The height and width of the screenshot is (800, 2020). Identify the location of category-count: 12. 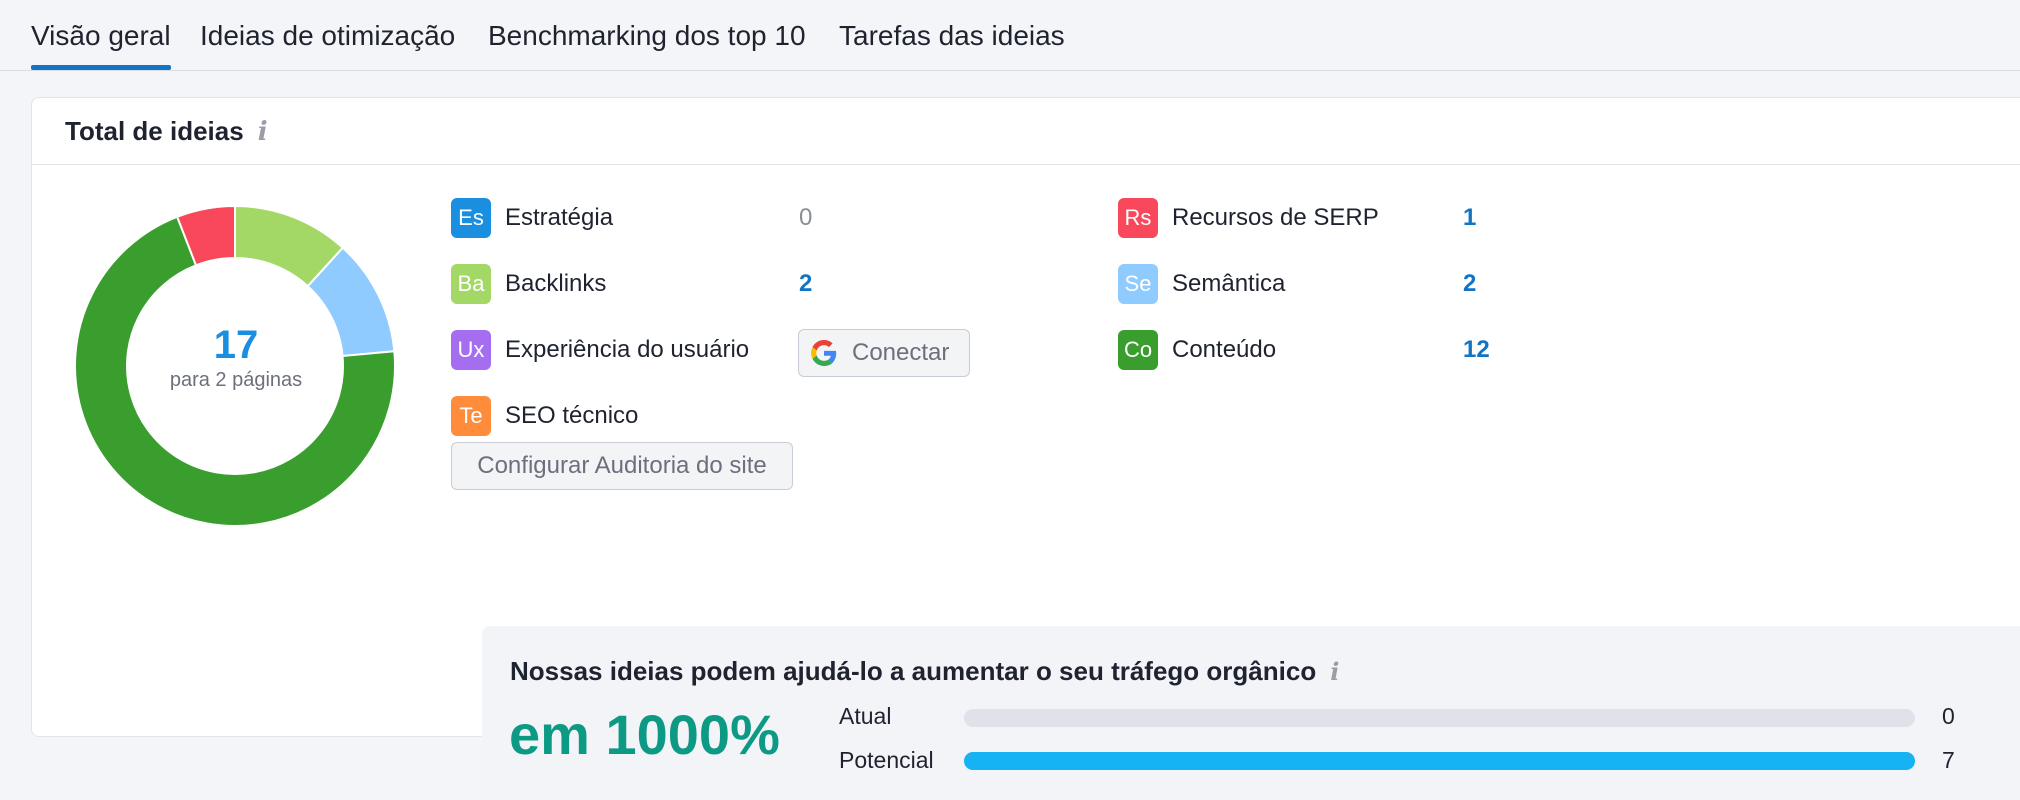
(1476, 350).